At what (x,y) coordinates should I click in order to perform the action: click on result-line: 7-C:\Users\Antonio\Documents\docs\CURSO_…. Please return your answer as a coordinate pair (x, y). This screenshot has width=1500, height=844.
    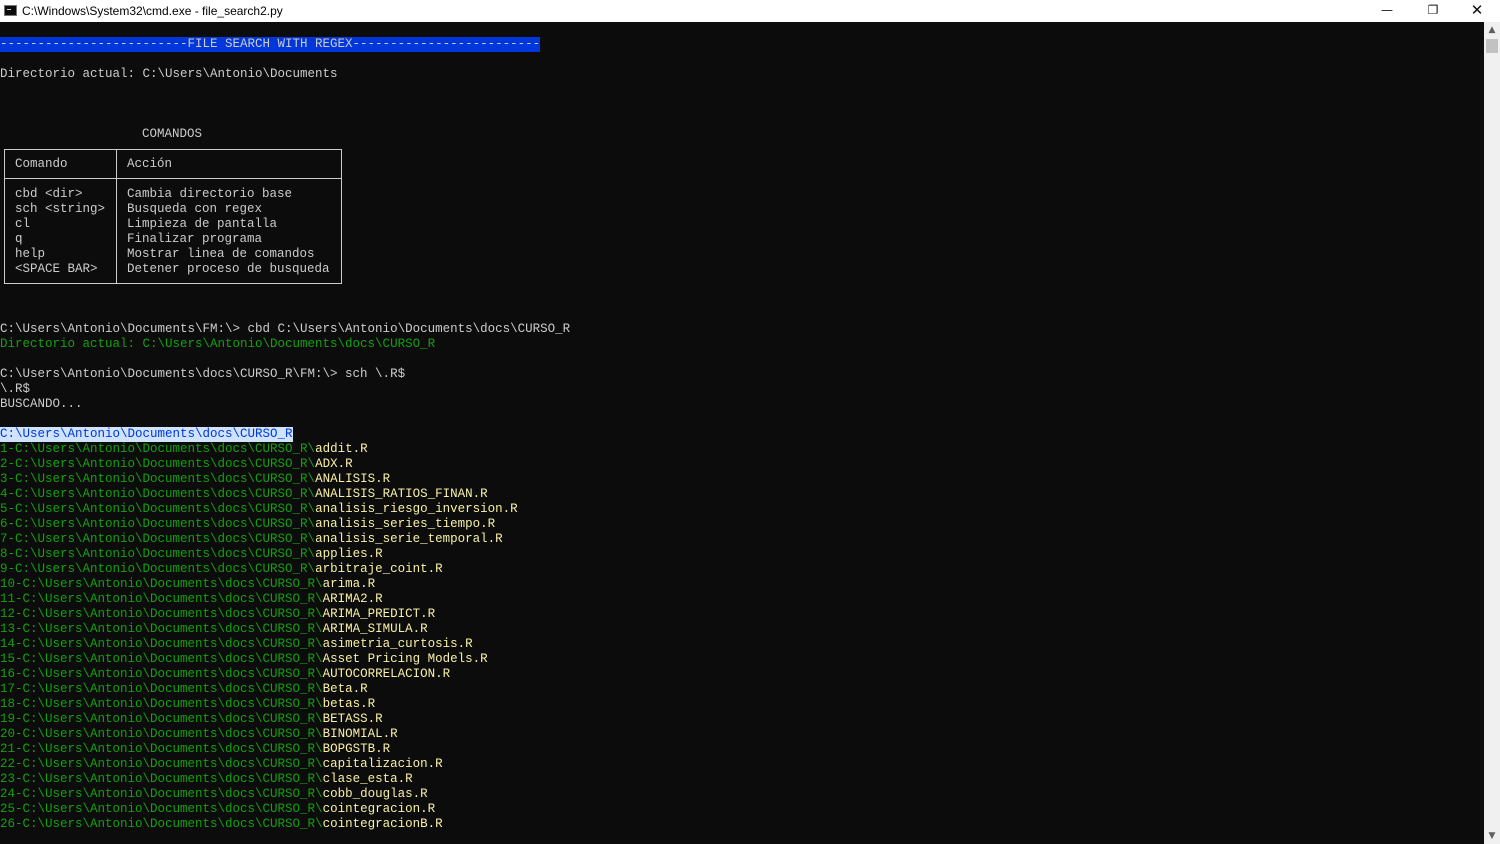
    Looking at the image, I should click on (251, 539).